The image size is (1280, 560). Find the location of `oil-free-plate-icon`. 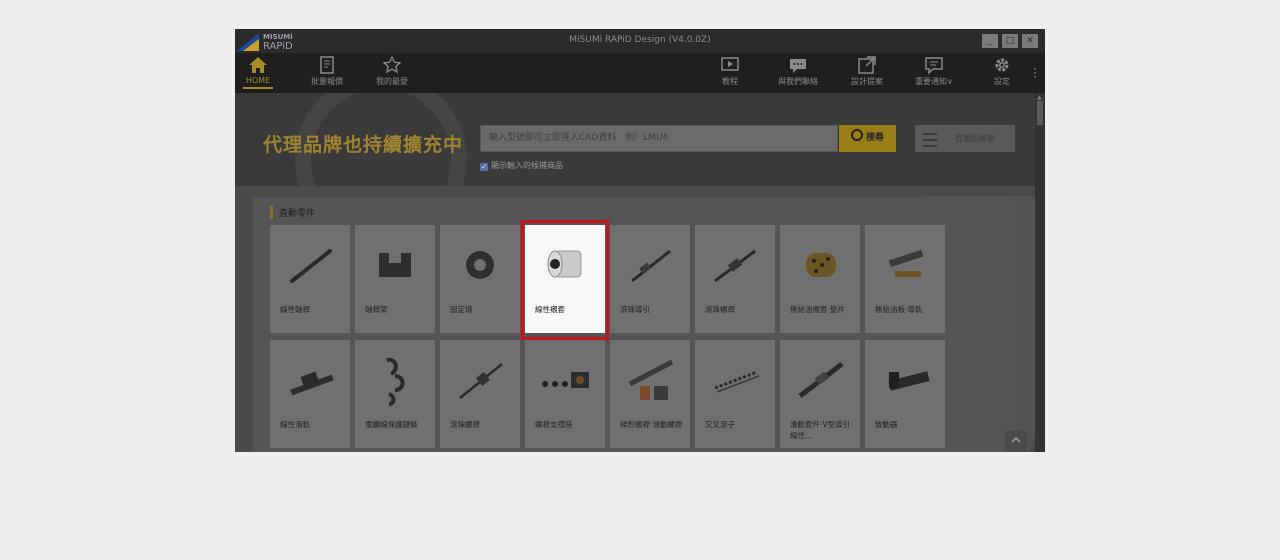

oil-free-plate-icon is located at coordinates (906, 263).